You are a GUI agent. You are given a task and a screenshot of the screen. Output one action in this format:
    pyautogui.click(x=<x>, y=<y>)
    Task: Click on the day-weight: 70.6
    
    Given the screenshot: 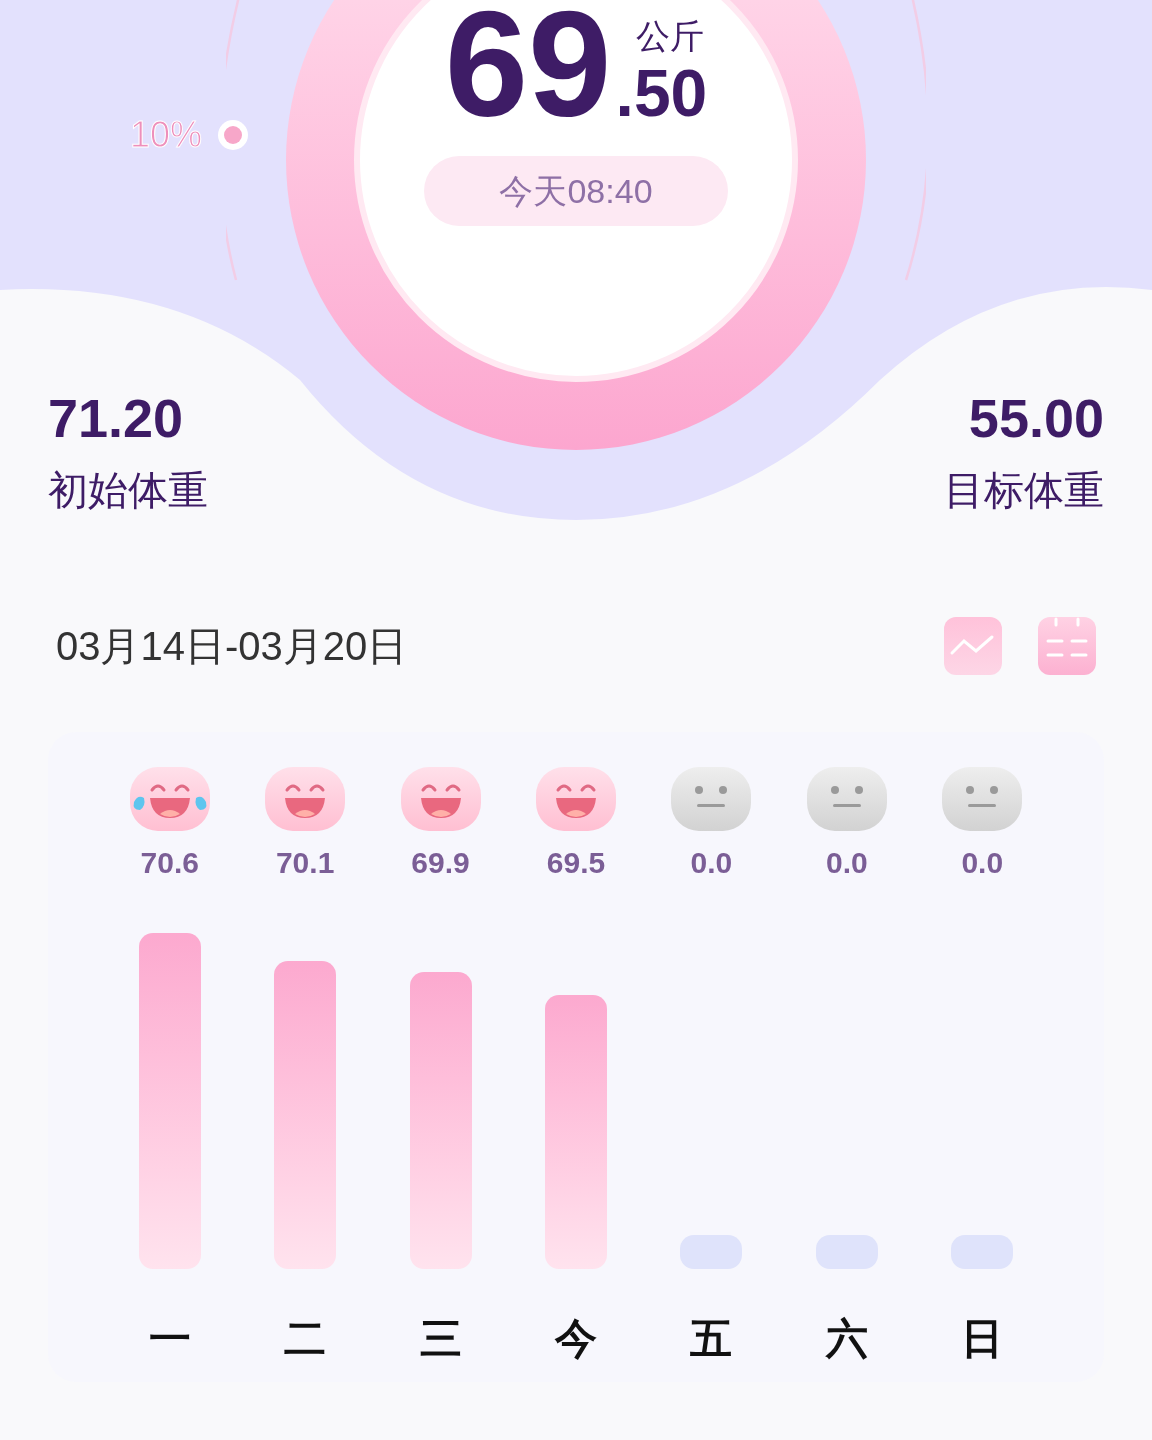 What is the action you would take?
    pyautogui.click(x=169, y=863)
    